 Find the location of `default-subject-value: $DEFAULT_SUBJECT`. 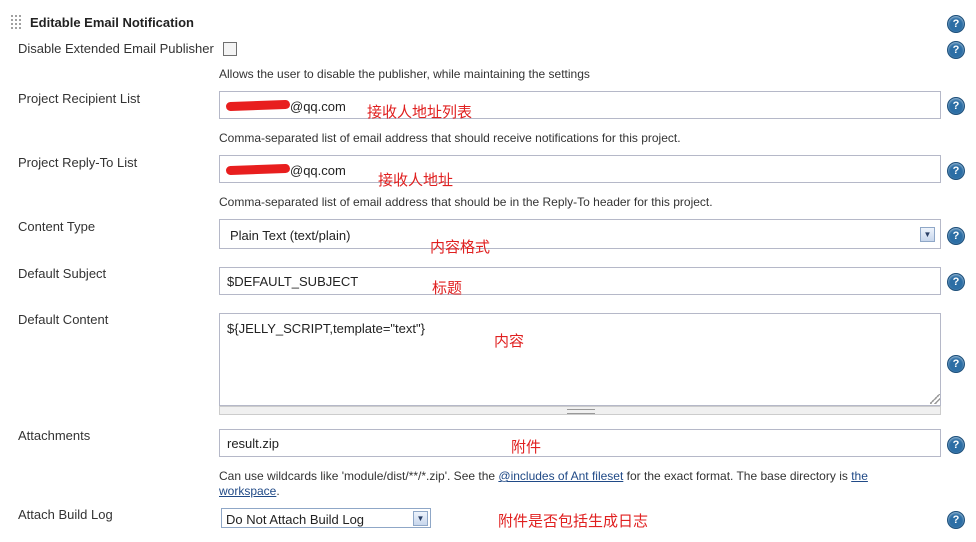

default-subject-value: $DEFAULT_SUBJECT is located at coordinates (293, 281).